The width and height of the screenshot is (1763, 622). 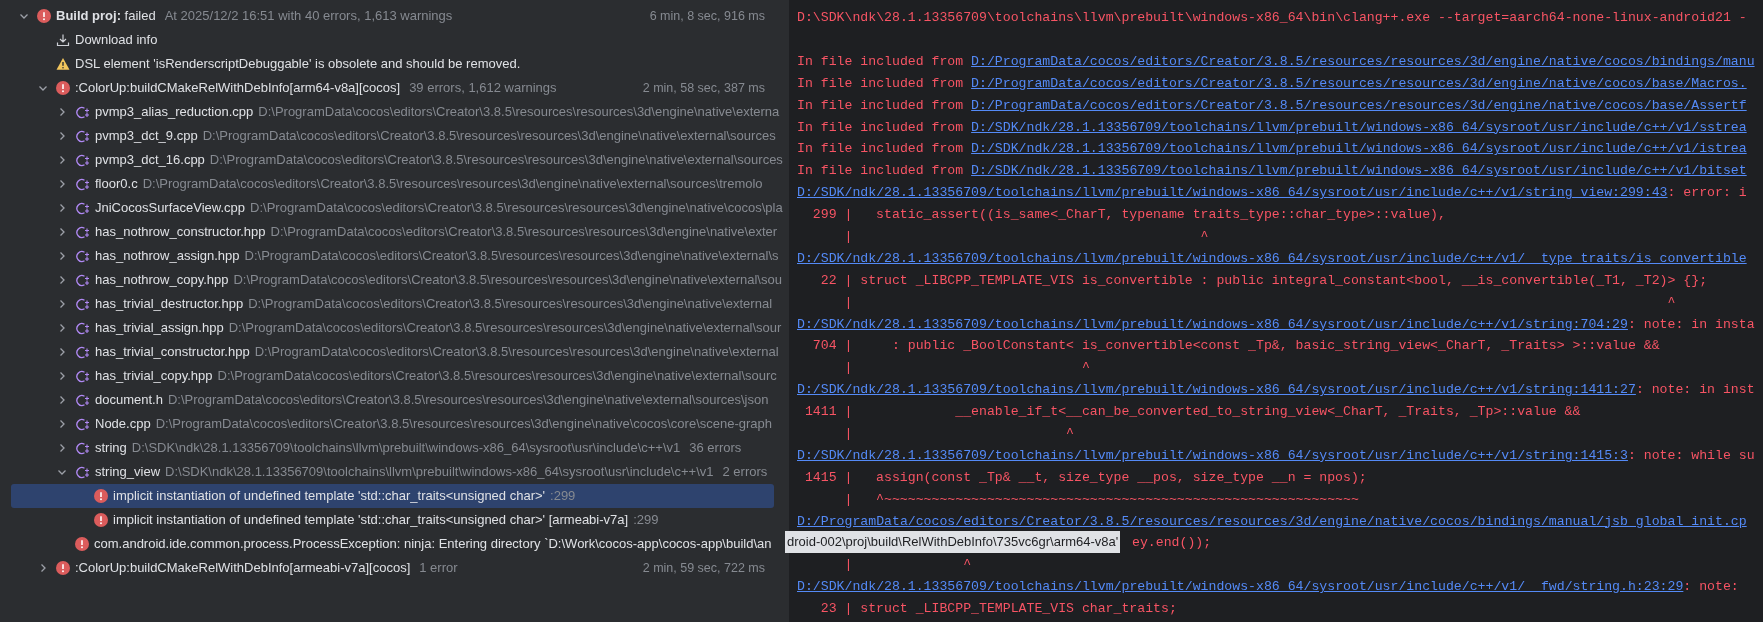 I want to click on item-title: string_view, so click(x=128, y=472).